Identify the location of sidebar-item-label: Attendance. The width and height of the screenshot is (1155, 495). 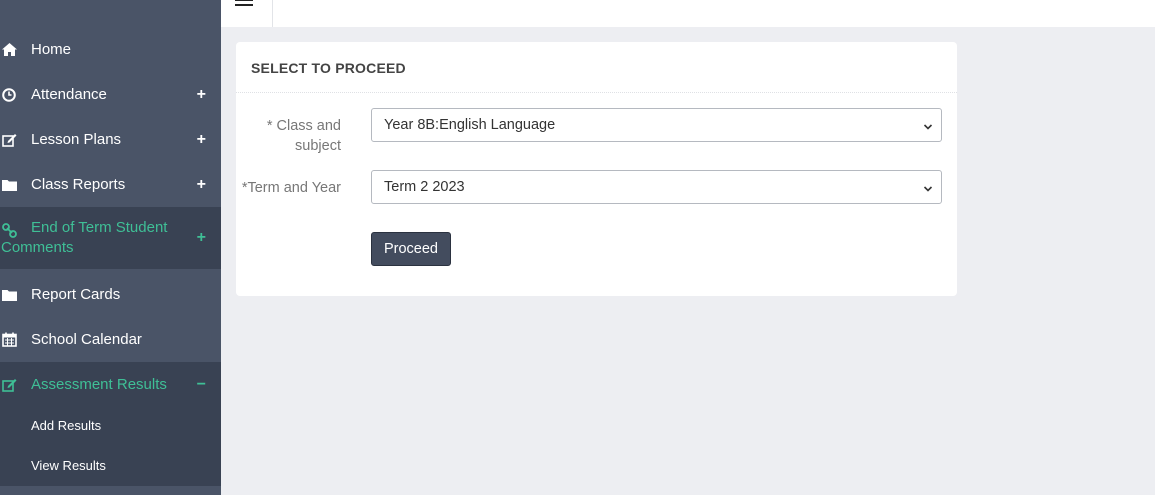
(69, 94).